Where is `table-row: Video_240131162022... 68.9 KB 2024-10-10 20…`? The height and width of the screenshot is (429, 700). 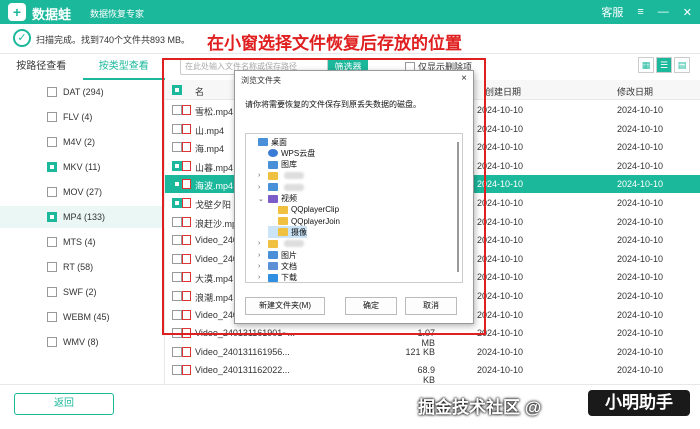
table-row: Video_240131162022... 68.9 KB 2024-10-10 20… is located at coordinates (432, 372).